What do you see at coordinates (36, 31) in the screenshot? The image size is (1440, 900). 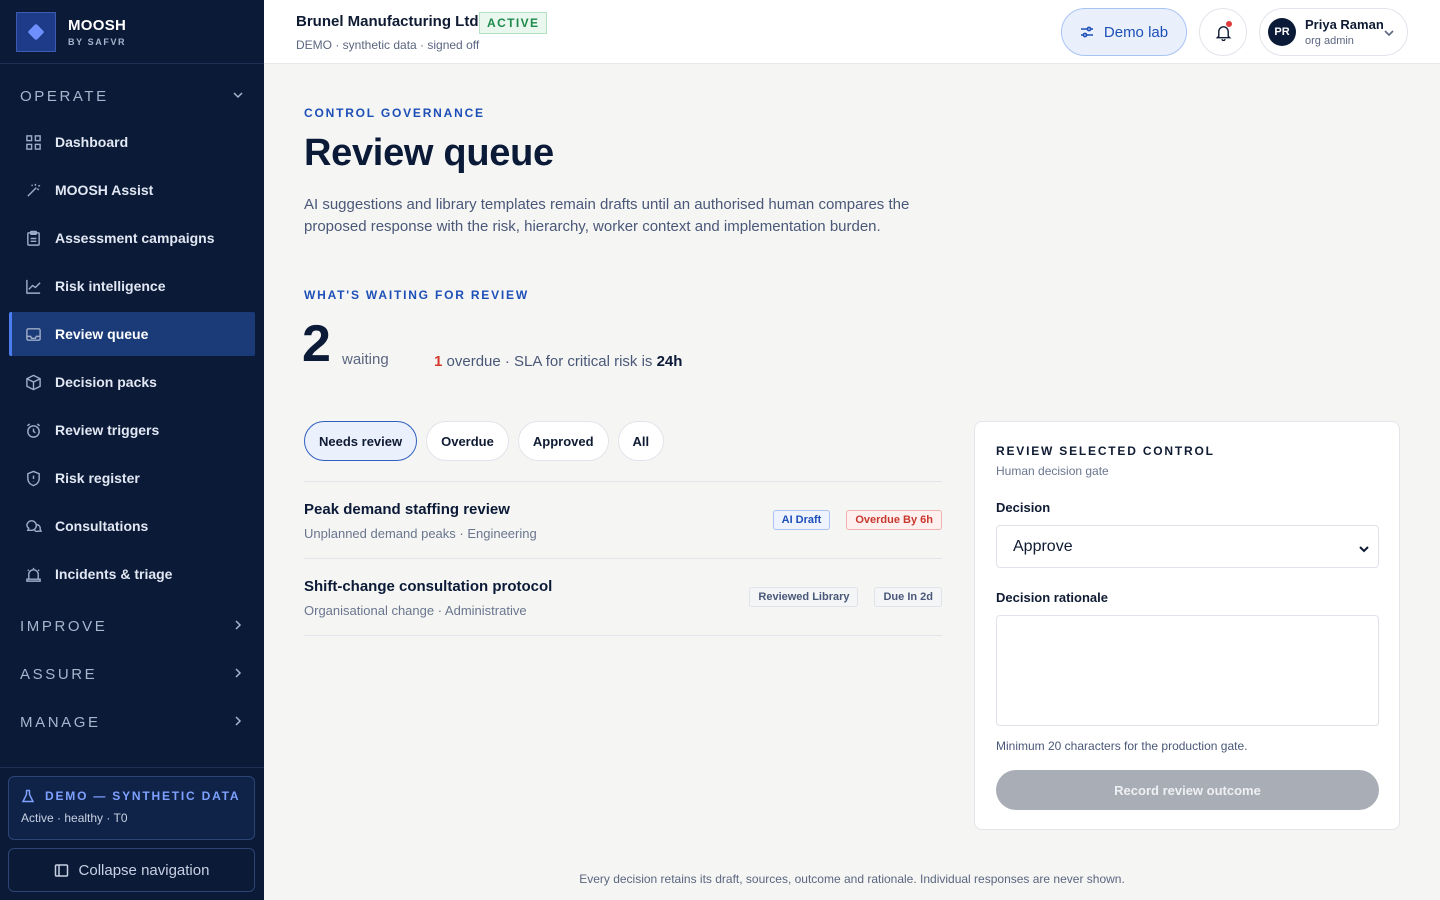 I see `brand-logo-icon` at bounding box center [36, 31].